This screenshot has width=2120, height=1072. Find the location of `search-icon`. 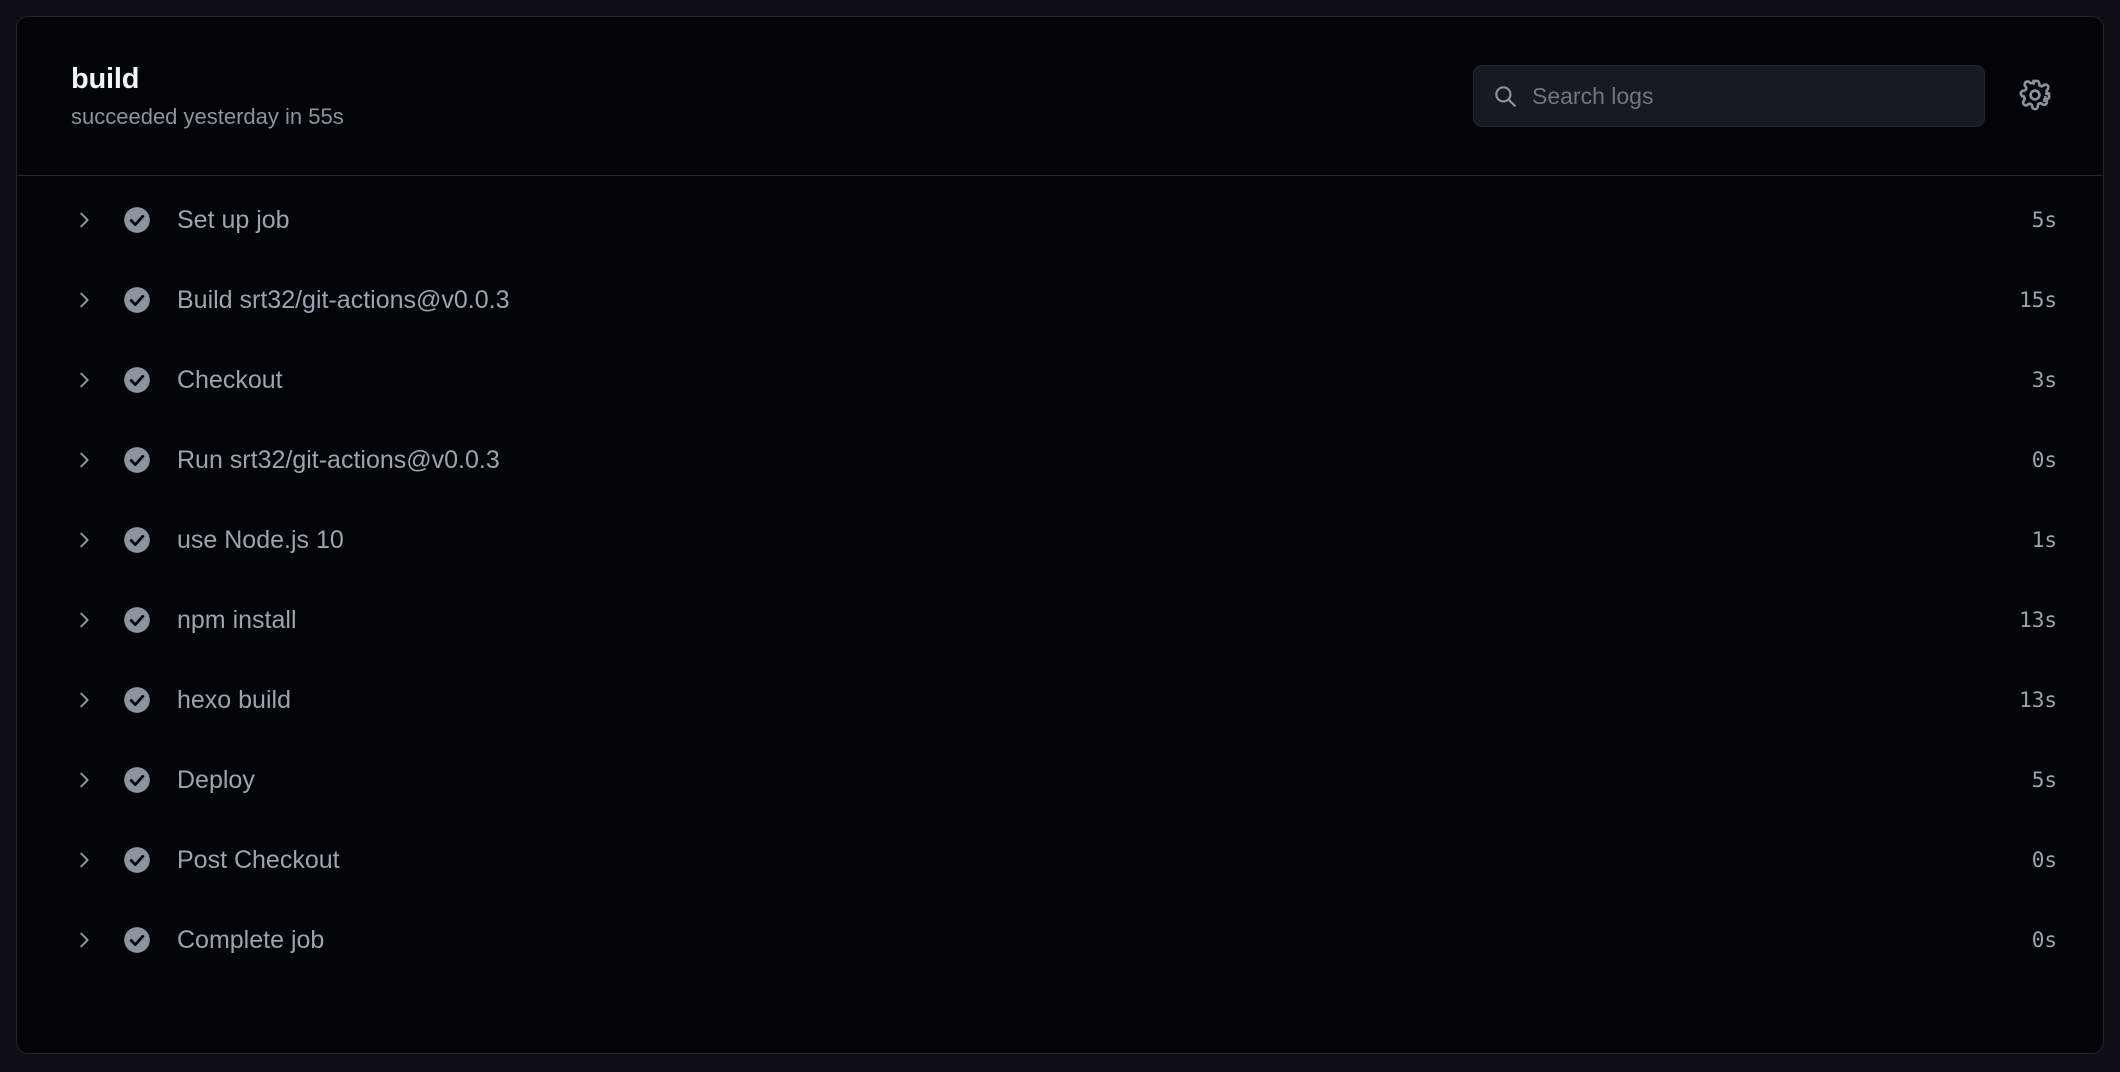

search-icon is located at coordinates (1505, 96).